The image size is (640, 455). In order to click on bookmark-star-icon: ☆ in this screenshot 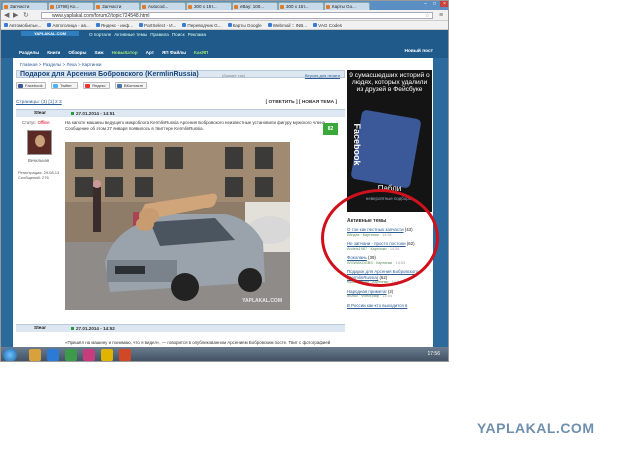, I will do `click(427, 16)`.